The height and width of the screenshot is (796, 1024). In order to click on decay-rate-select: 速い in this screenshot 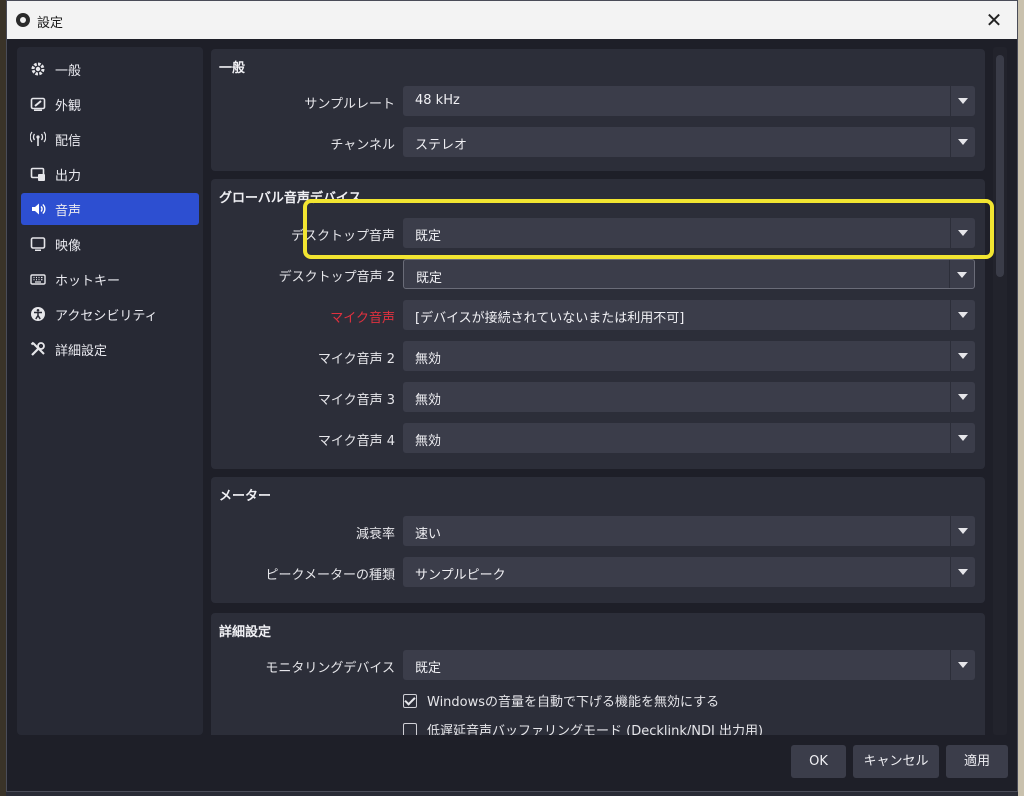, I will do `click(689, 531)`.